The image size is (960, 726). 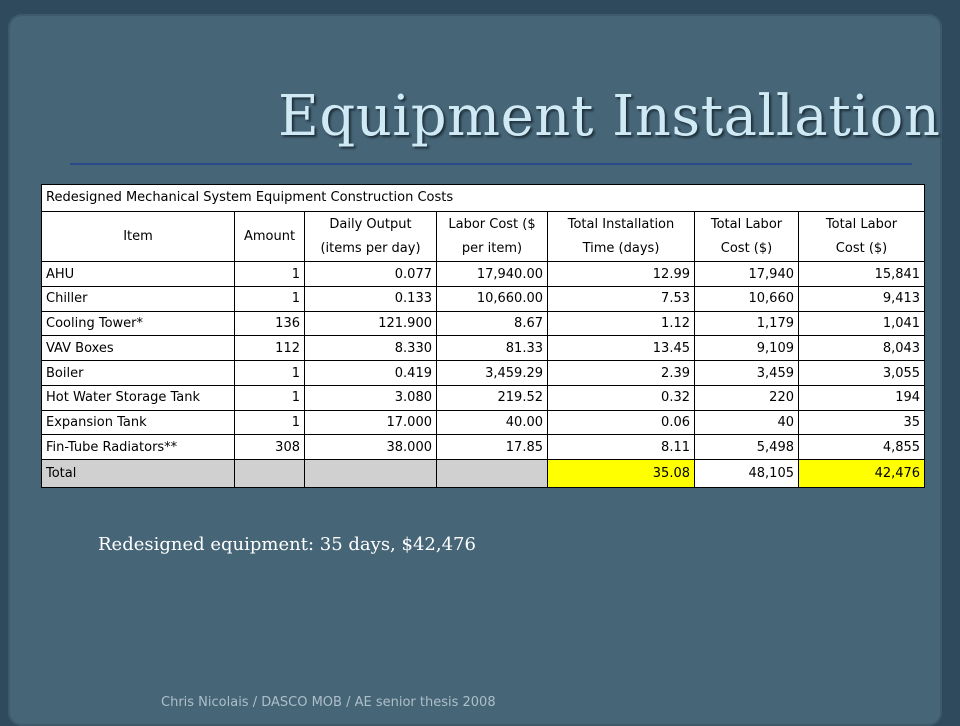 I want to click on table-row: Chiller 1 0.133 10,660.00 7.53 10,660 9,413, so click(x=483, y=299).